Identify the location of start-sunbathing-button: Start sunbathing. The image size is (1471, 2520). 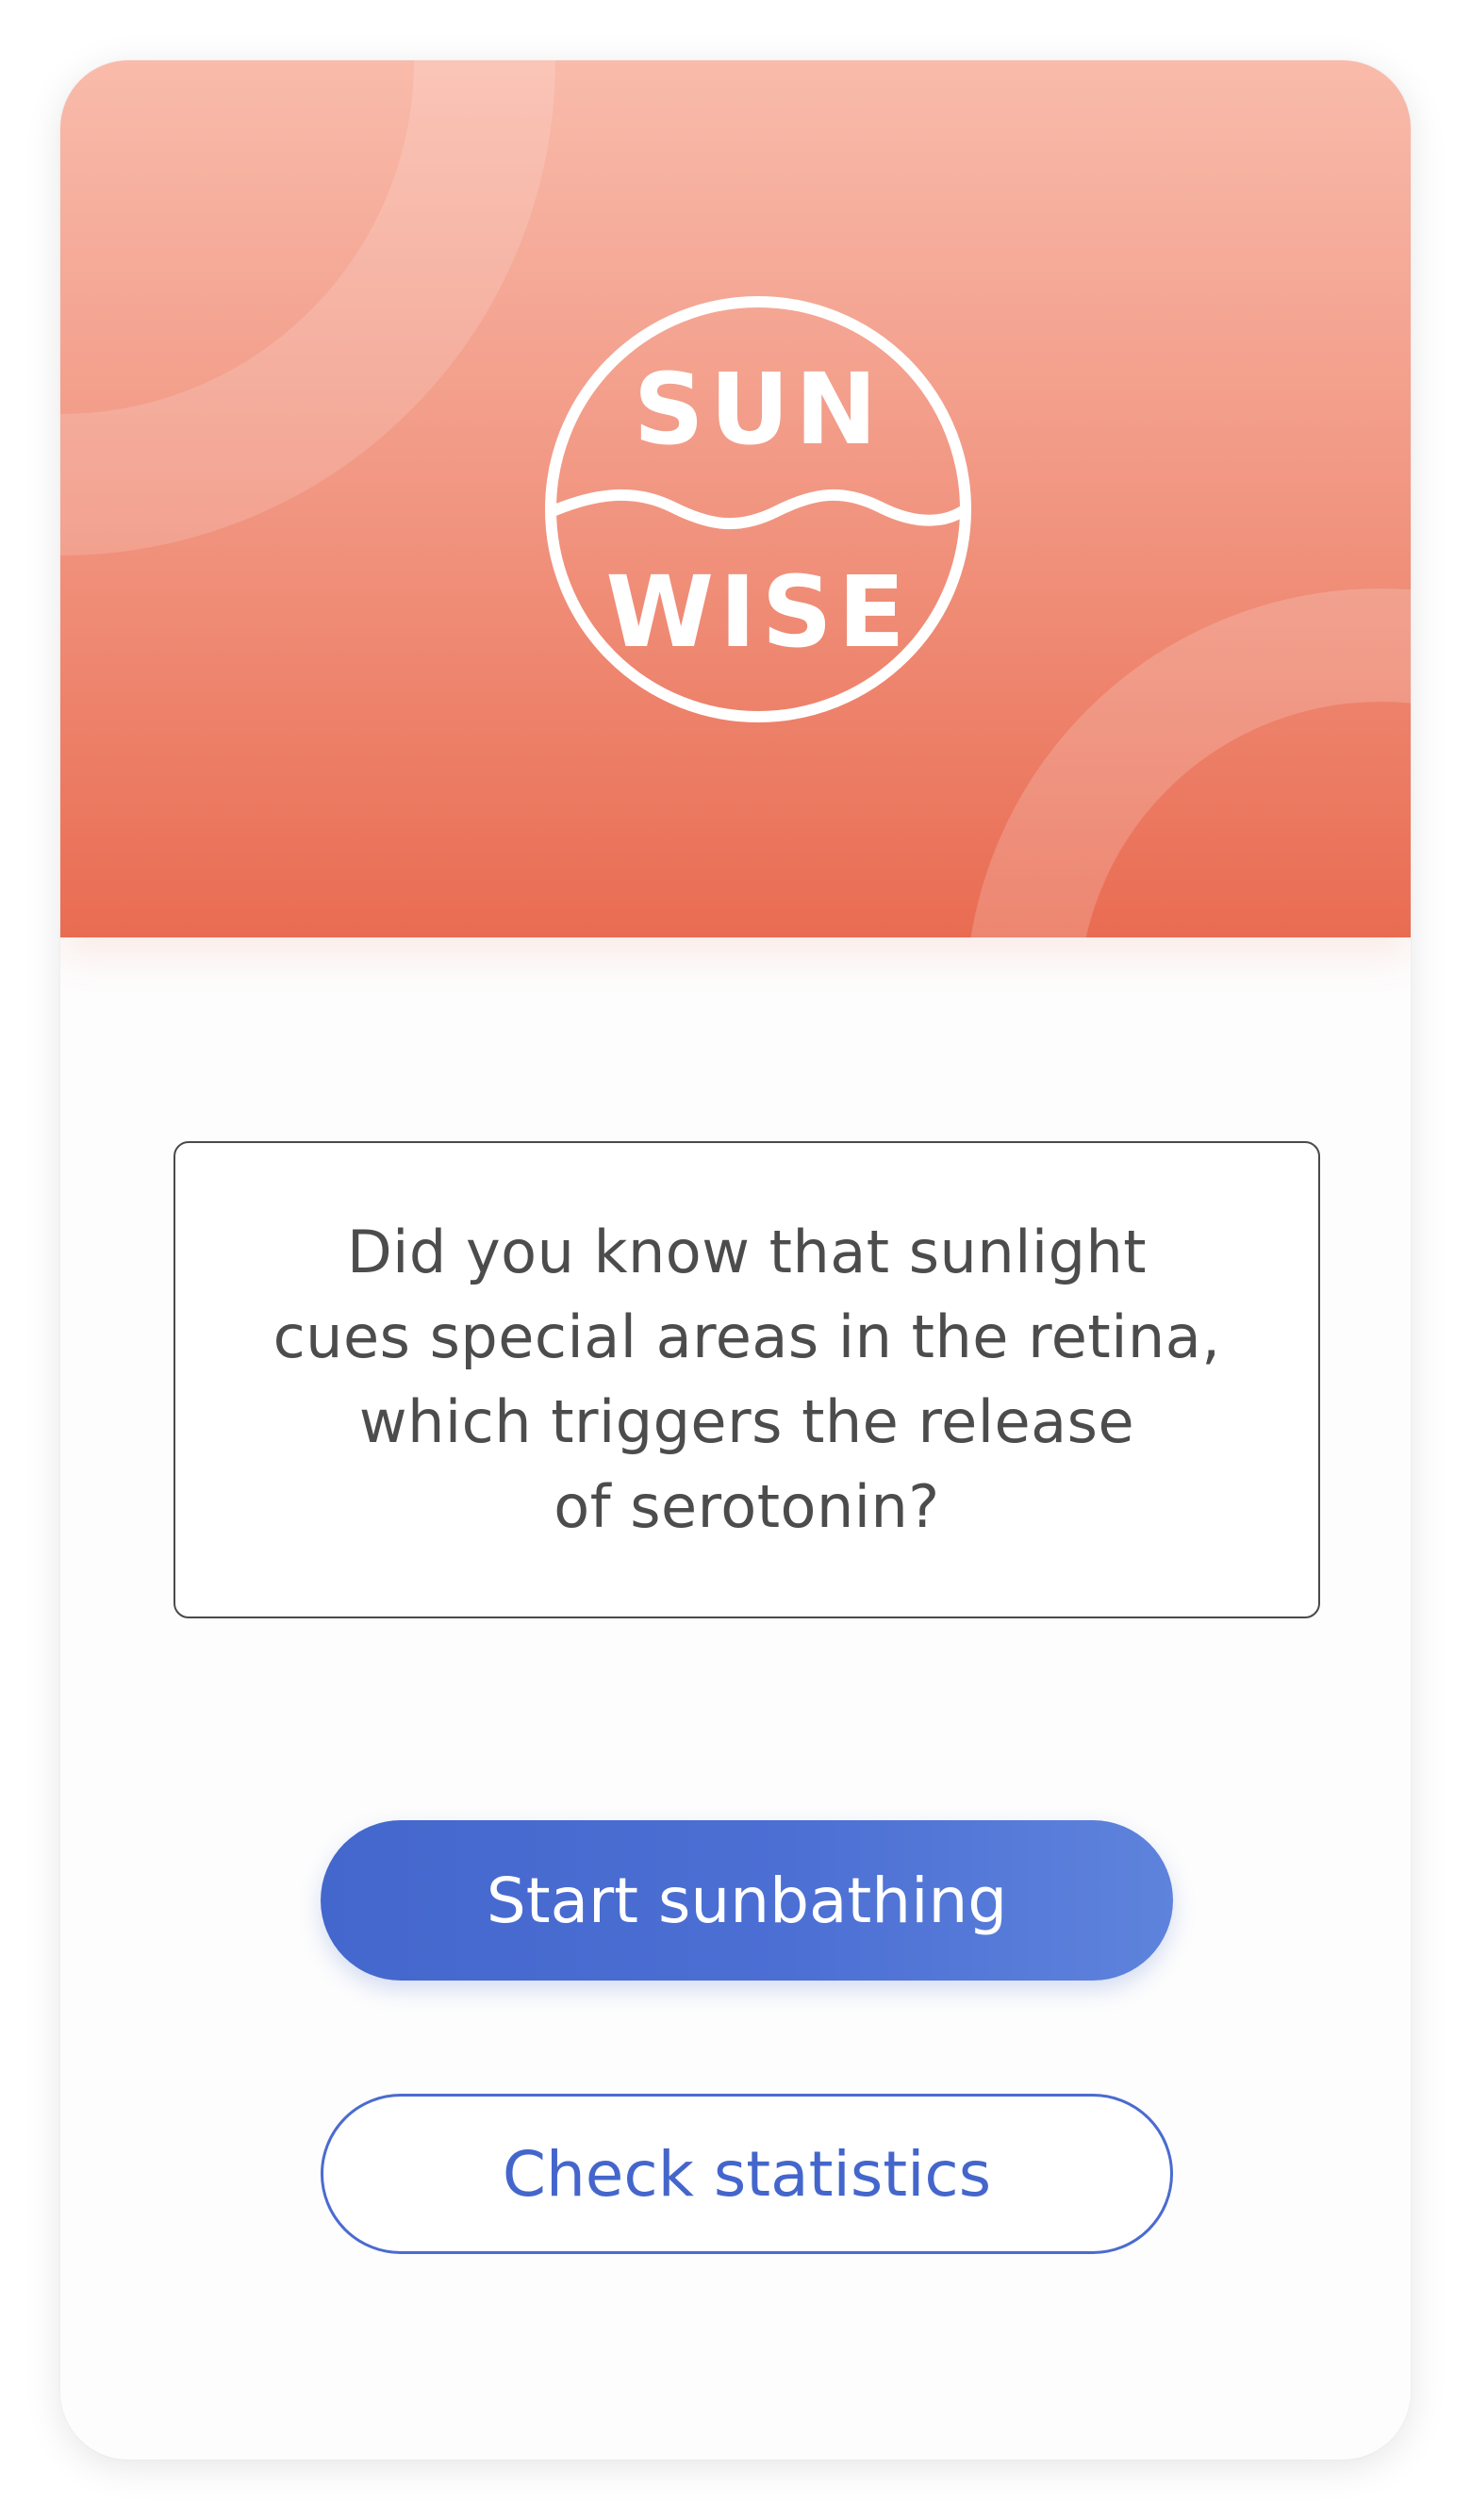
(747, 1901).